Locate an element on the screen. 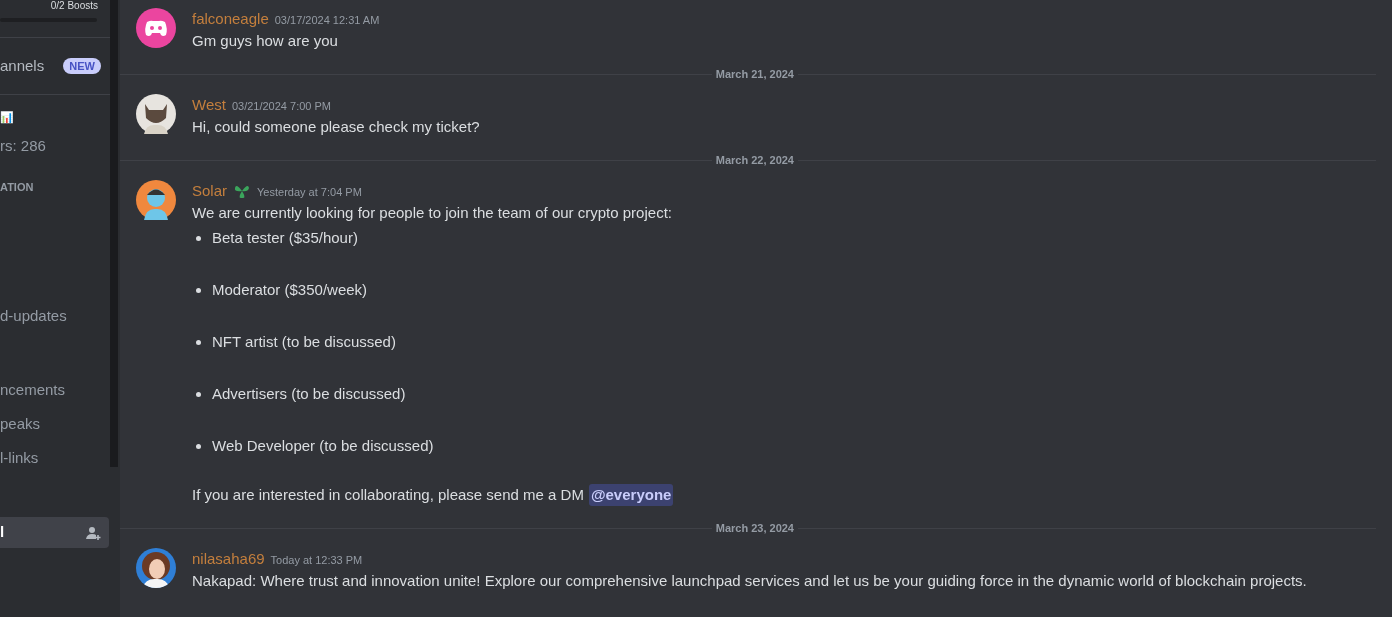 The width and height of the screenshot is (1392, 617). channel-item: rs: 286 is located at coordinates (54, 146).